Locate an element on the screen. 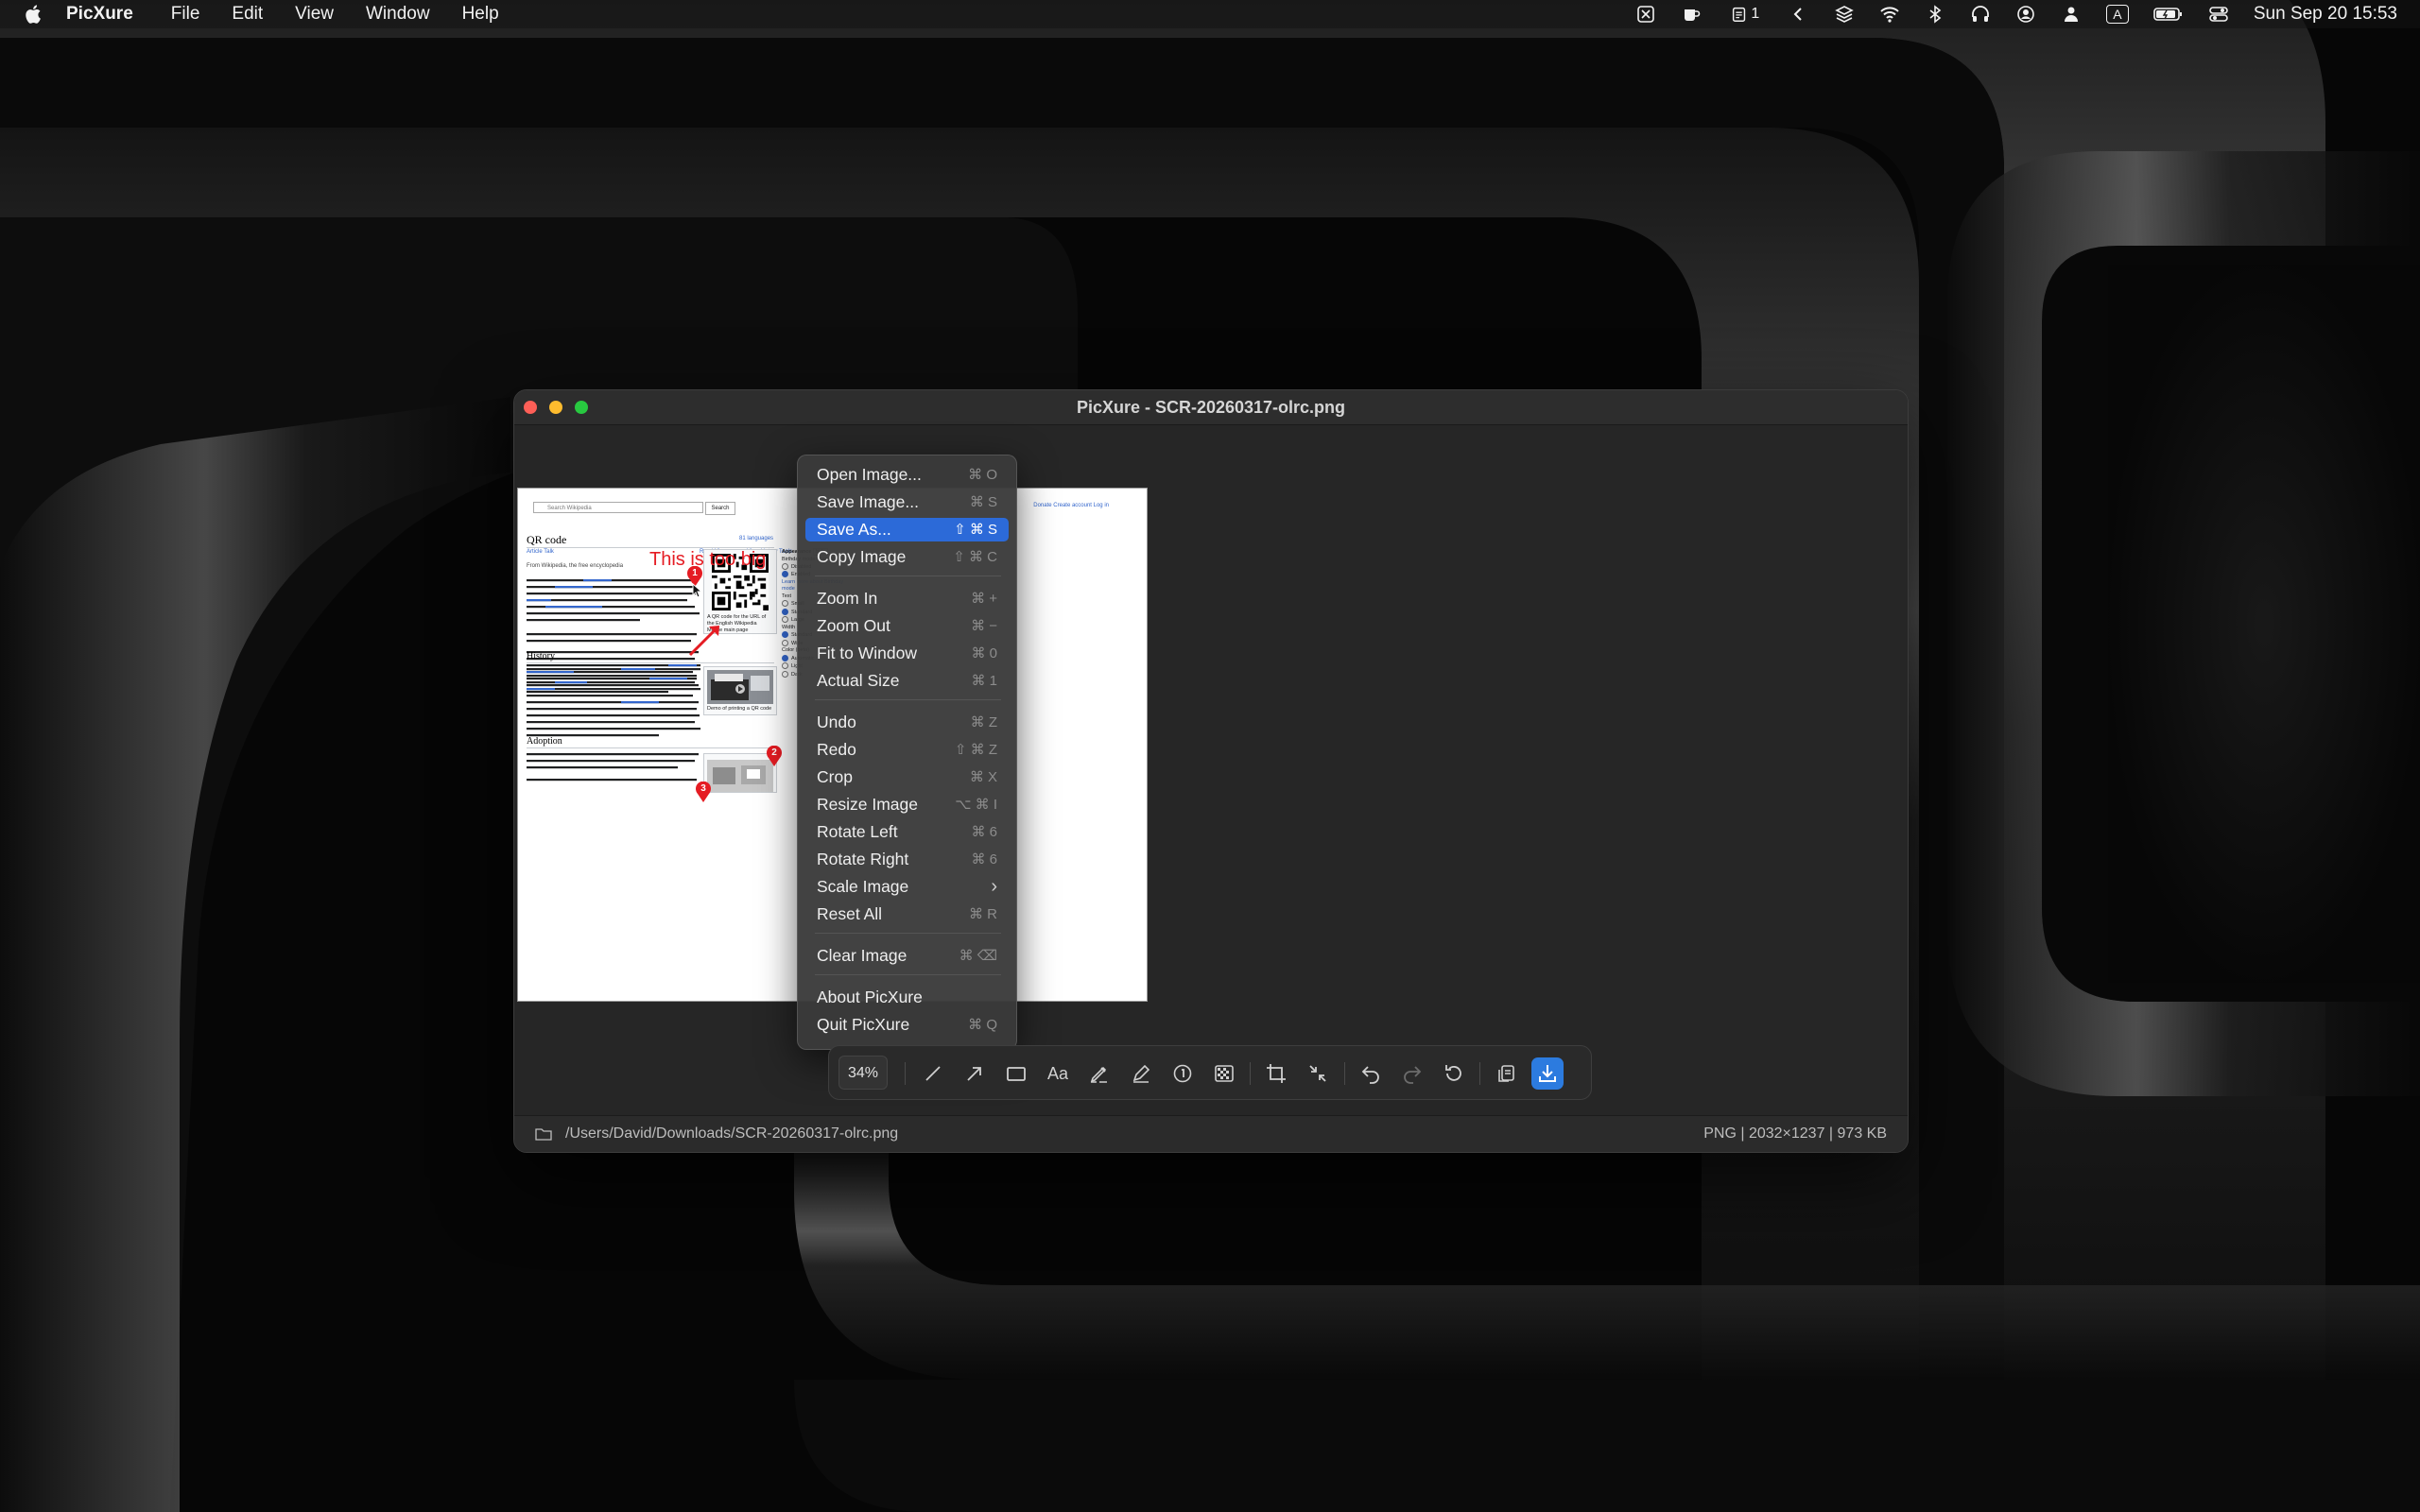  shrink-icon is located at coordinates (1318, 1073).